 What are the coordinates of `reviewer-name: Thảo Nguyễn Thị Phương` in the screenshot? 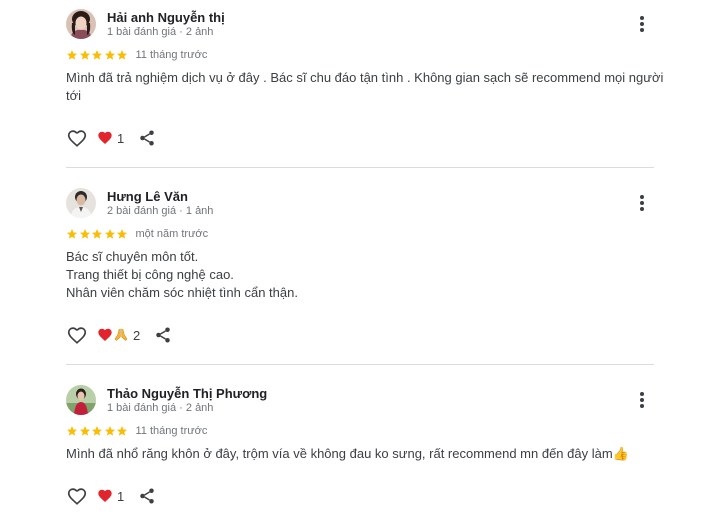 It's located at (187, 393).